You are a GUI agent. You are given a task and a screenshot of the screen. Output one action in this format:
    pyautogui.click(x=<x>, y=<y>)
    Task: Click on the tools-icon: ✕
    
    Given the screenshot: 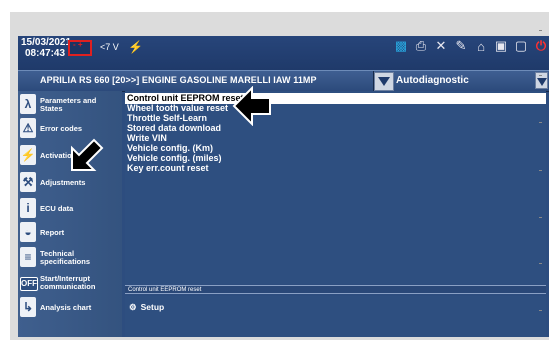 What is the action you would take?
    pyautogui.click(x=441, y=46)
    